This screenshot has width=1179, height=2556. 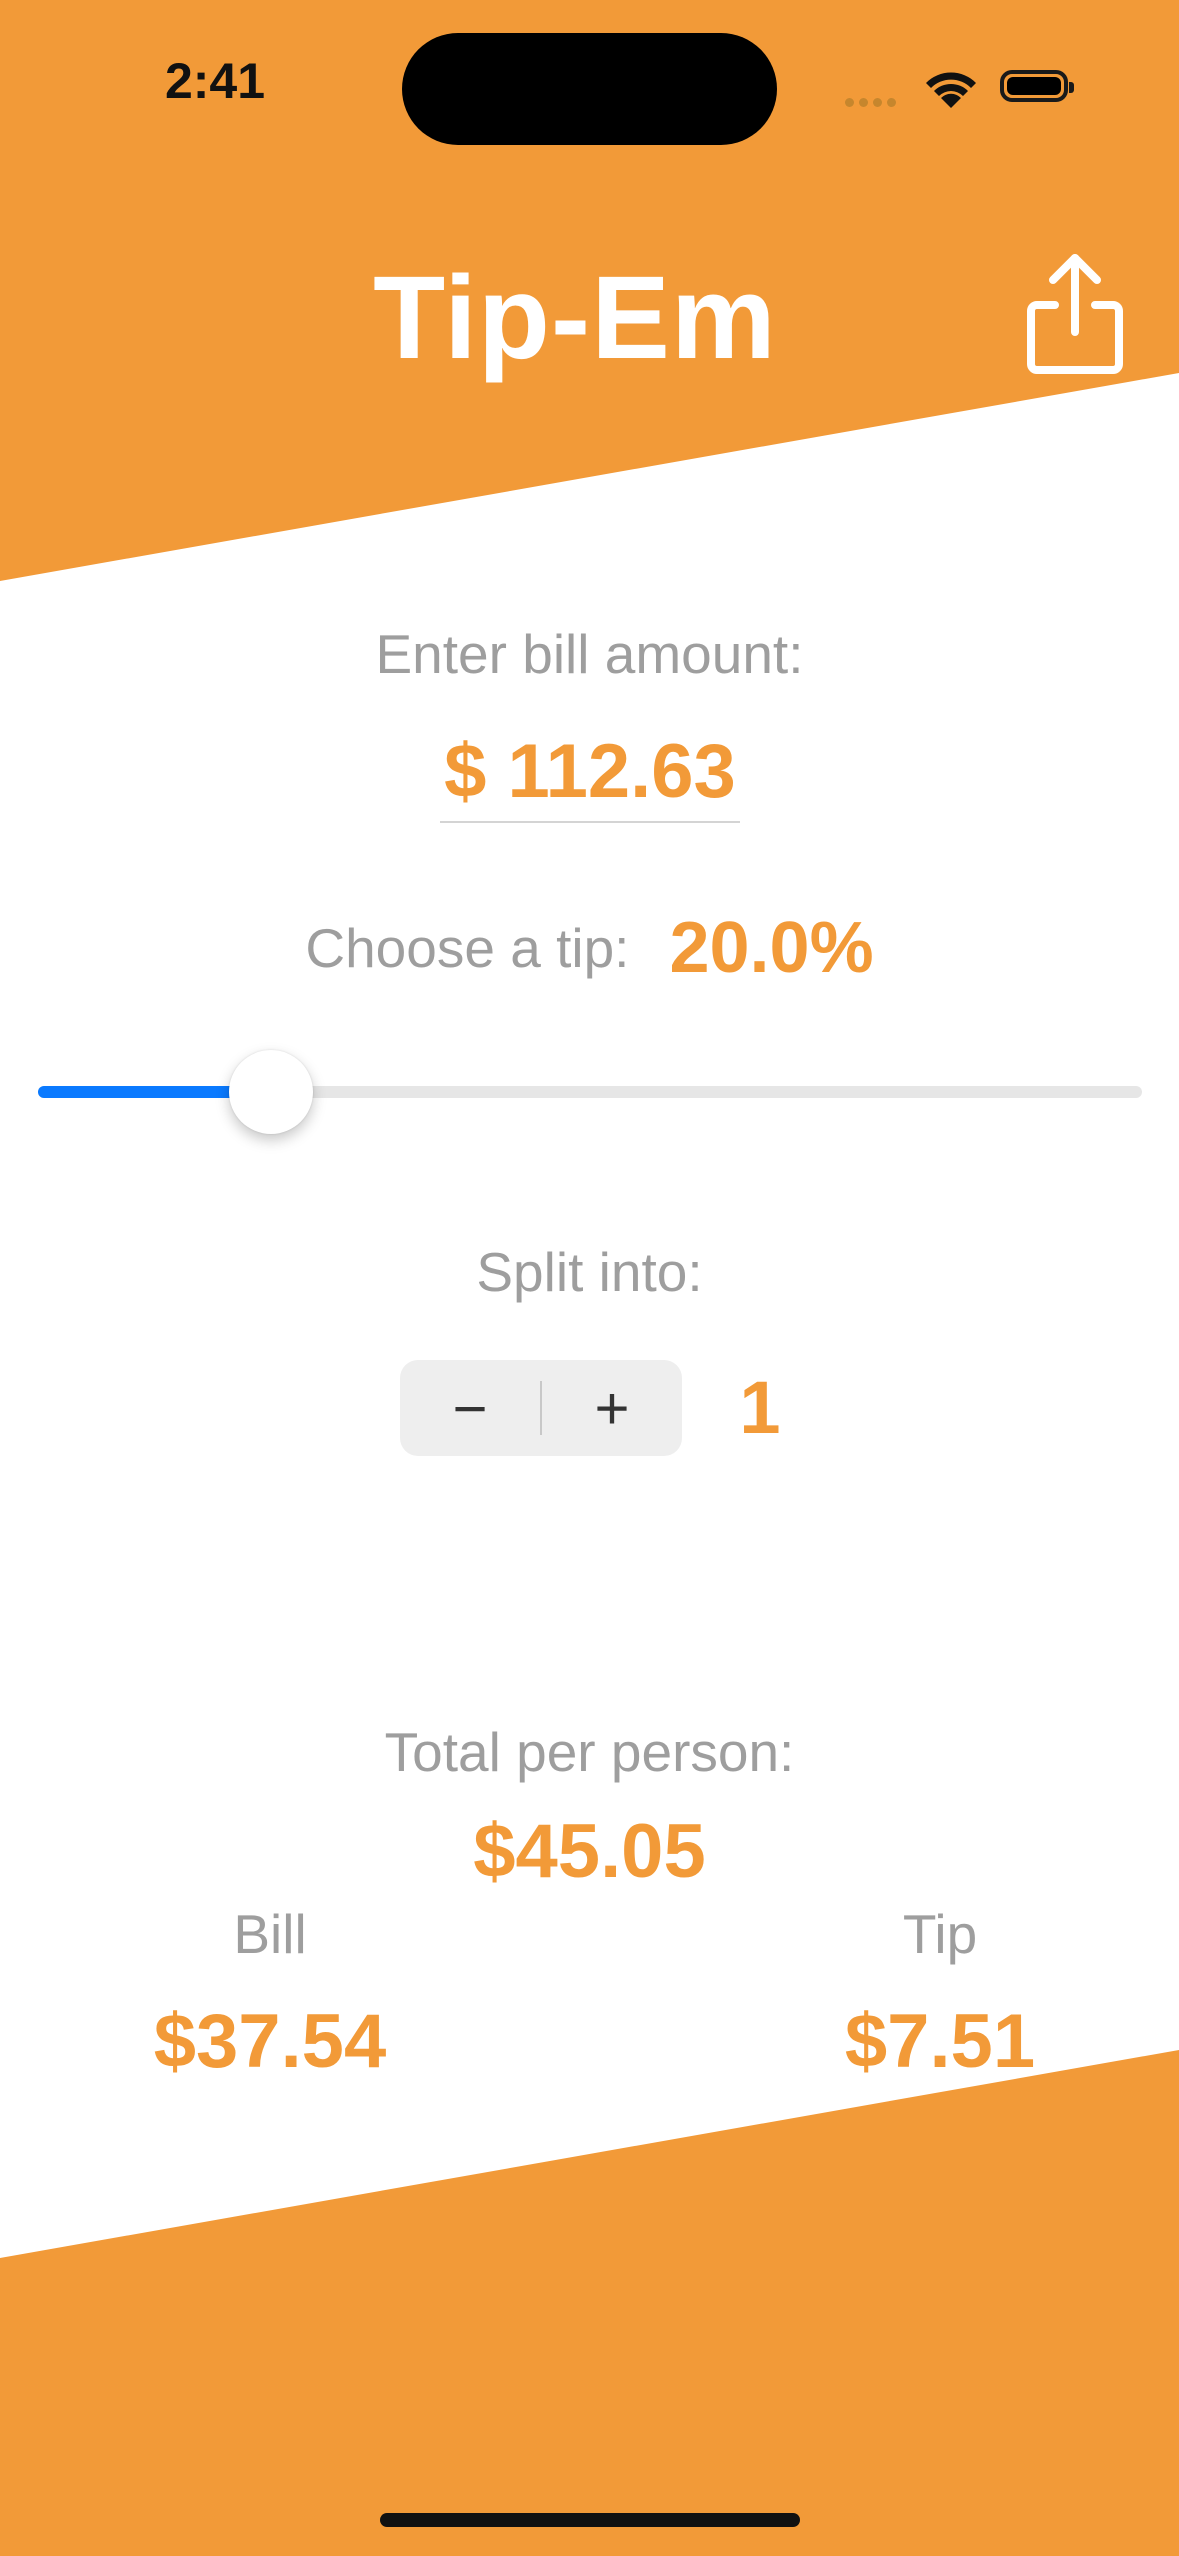 What do you see at coordinates (590, 2520) in the screenshot?
I see `home-indicator` at bounding box center [590, 2520].